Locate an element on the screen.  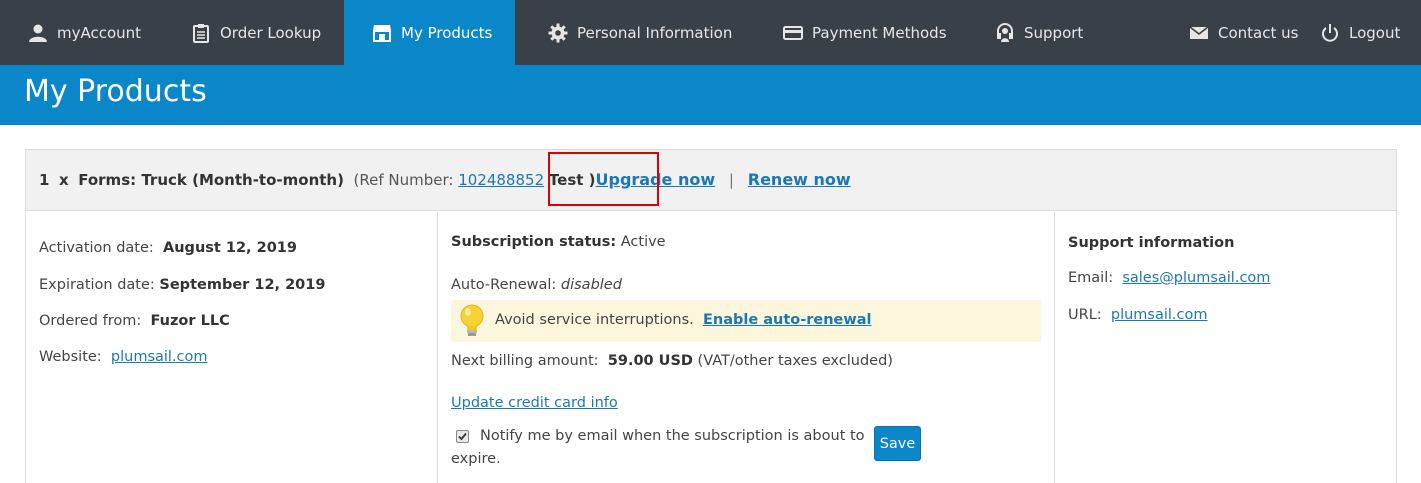
nav-item-personal-information: Personal Information is located at coordinates (640, 32).